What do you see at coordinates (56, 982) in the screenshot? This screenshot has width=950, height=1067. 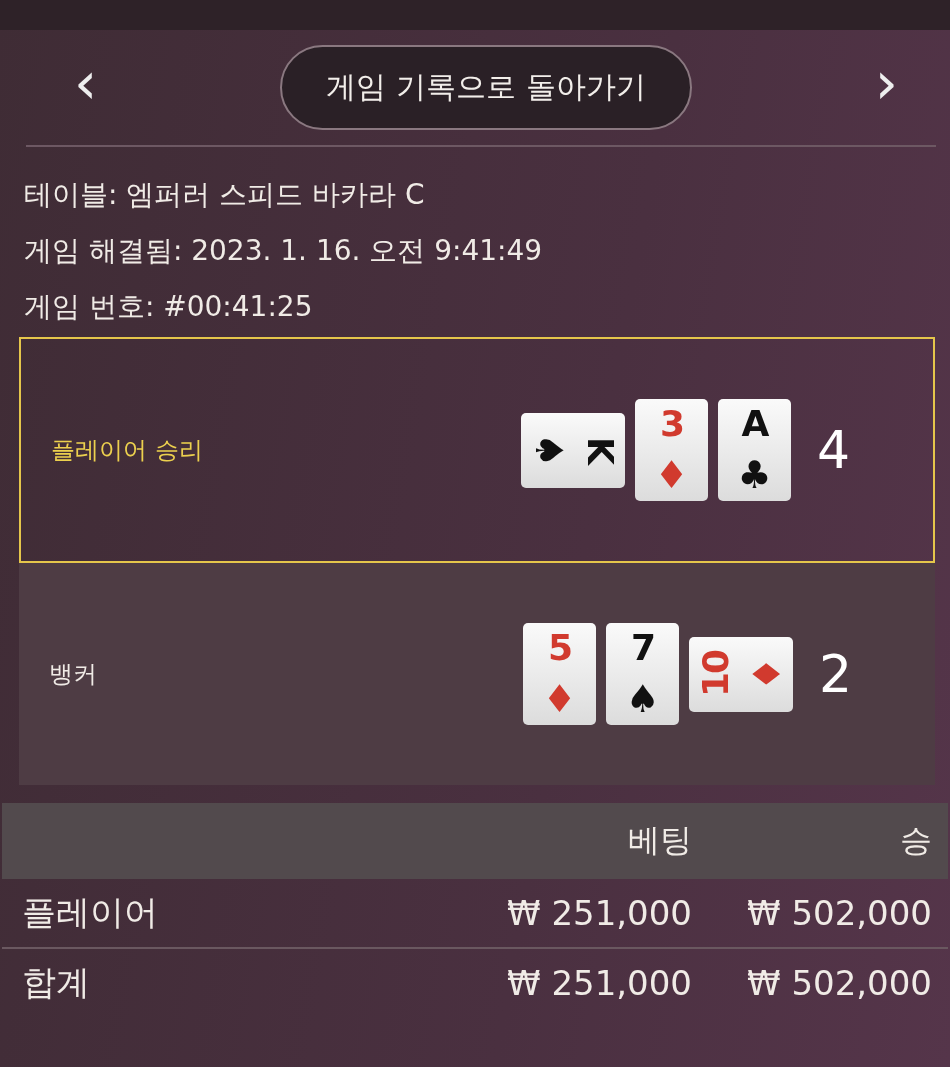 I see `table-cell-text: 합계` at bounding box center [56, 982].